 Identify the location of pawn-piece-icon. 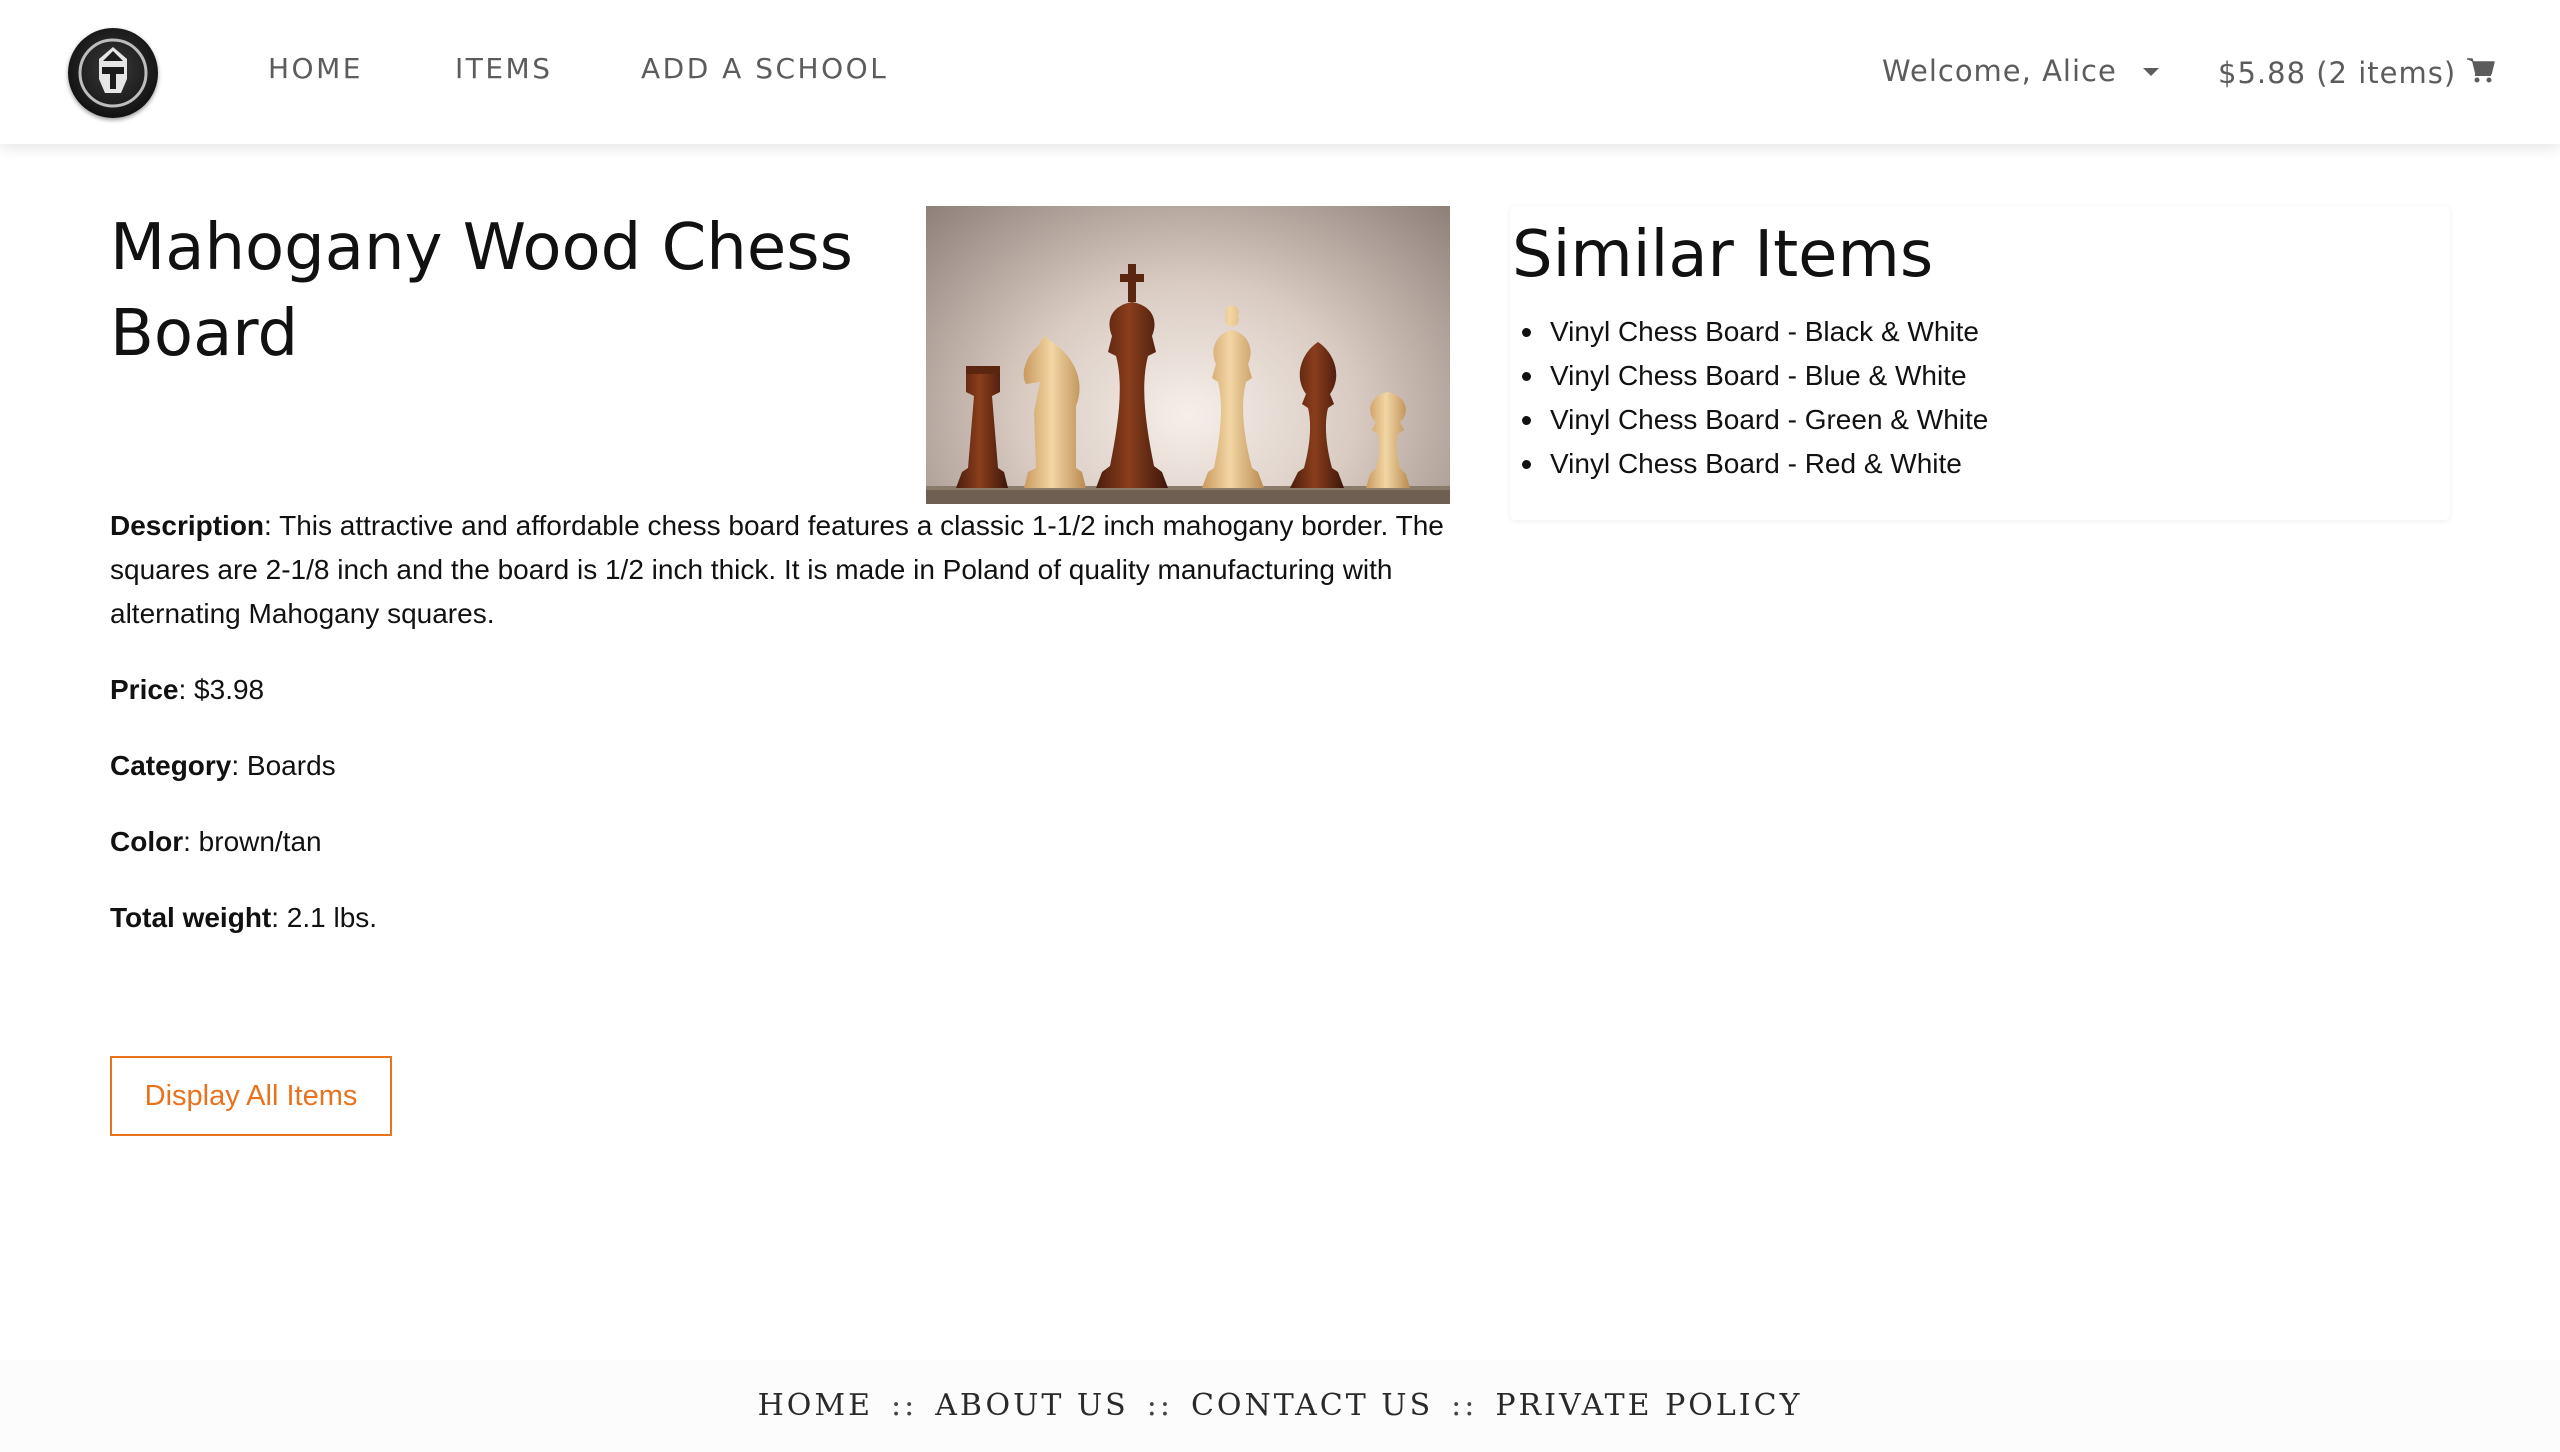
(1388, 440).